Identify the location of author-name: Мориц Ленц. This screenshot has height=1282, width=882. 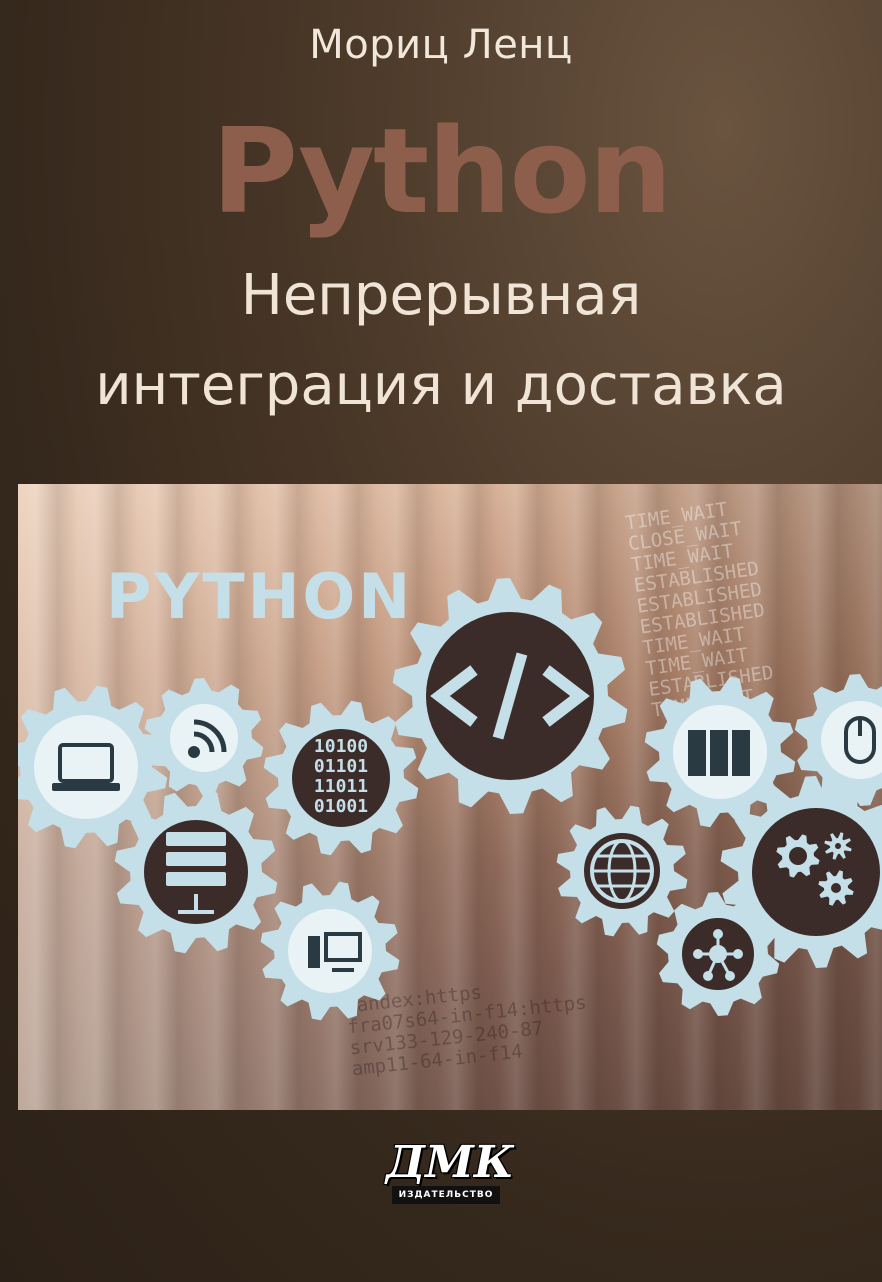
(441, 45).